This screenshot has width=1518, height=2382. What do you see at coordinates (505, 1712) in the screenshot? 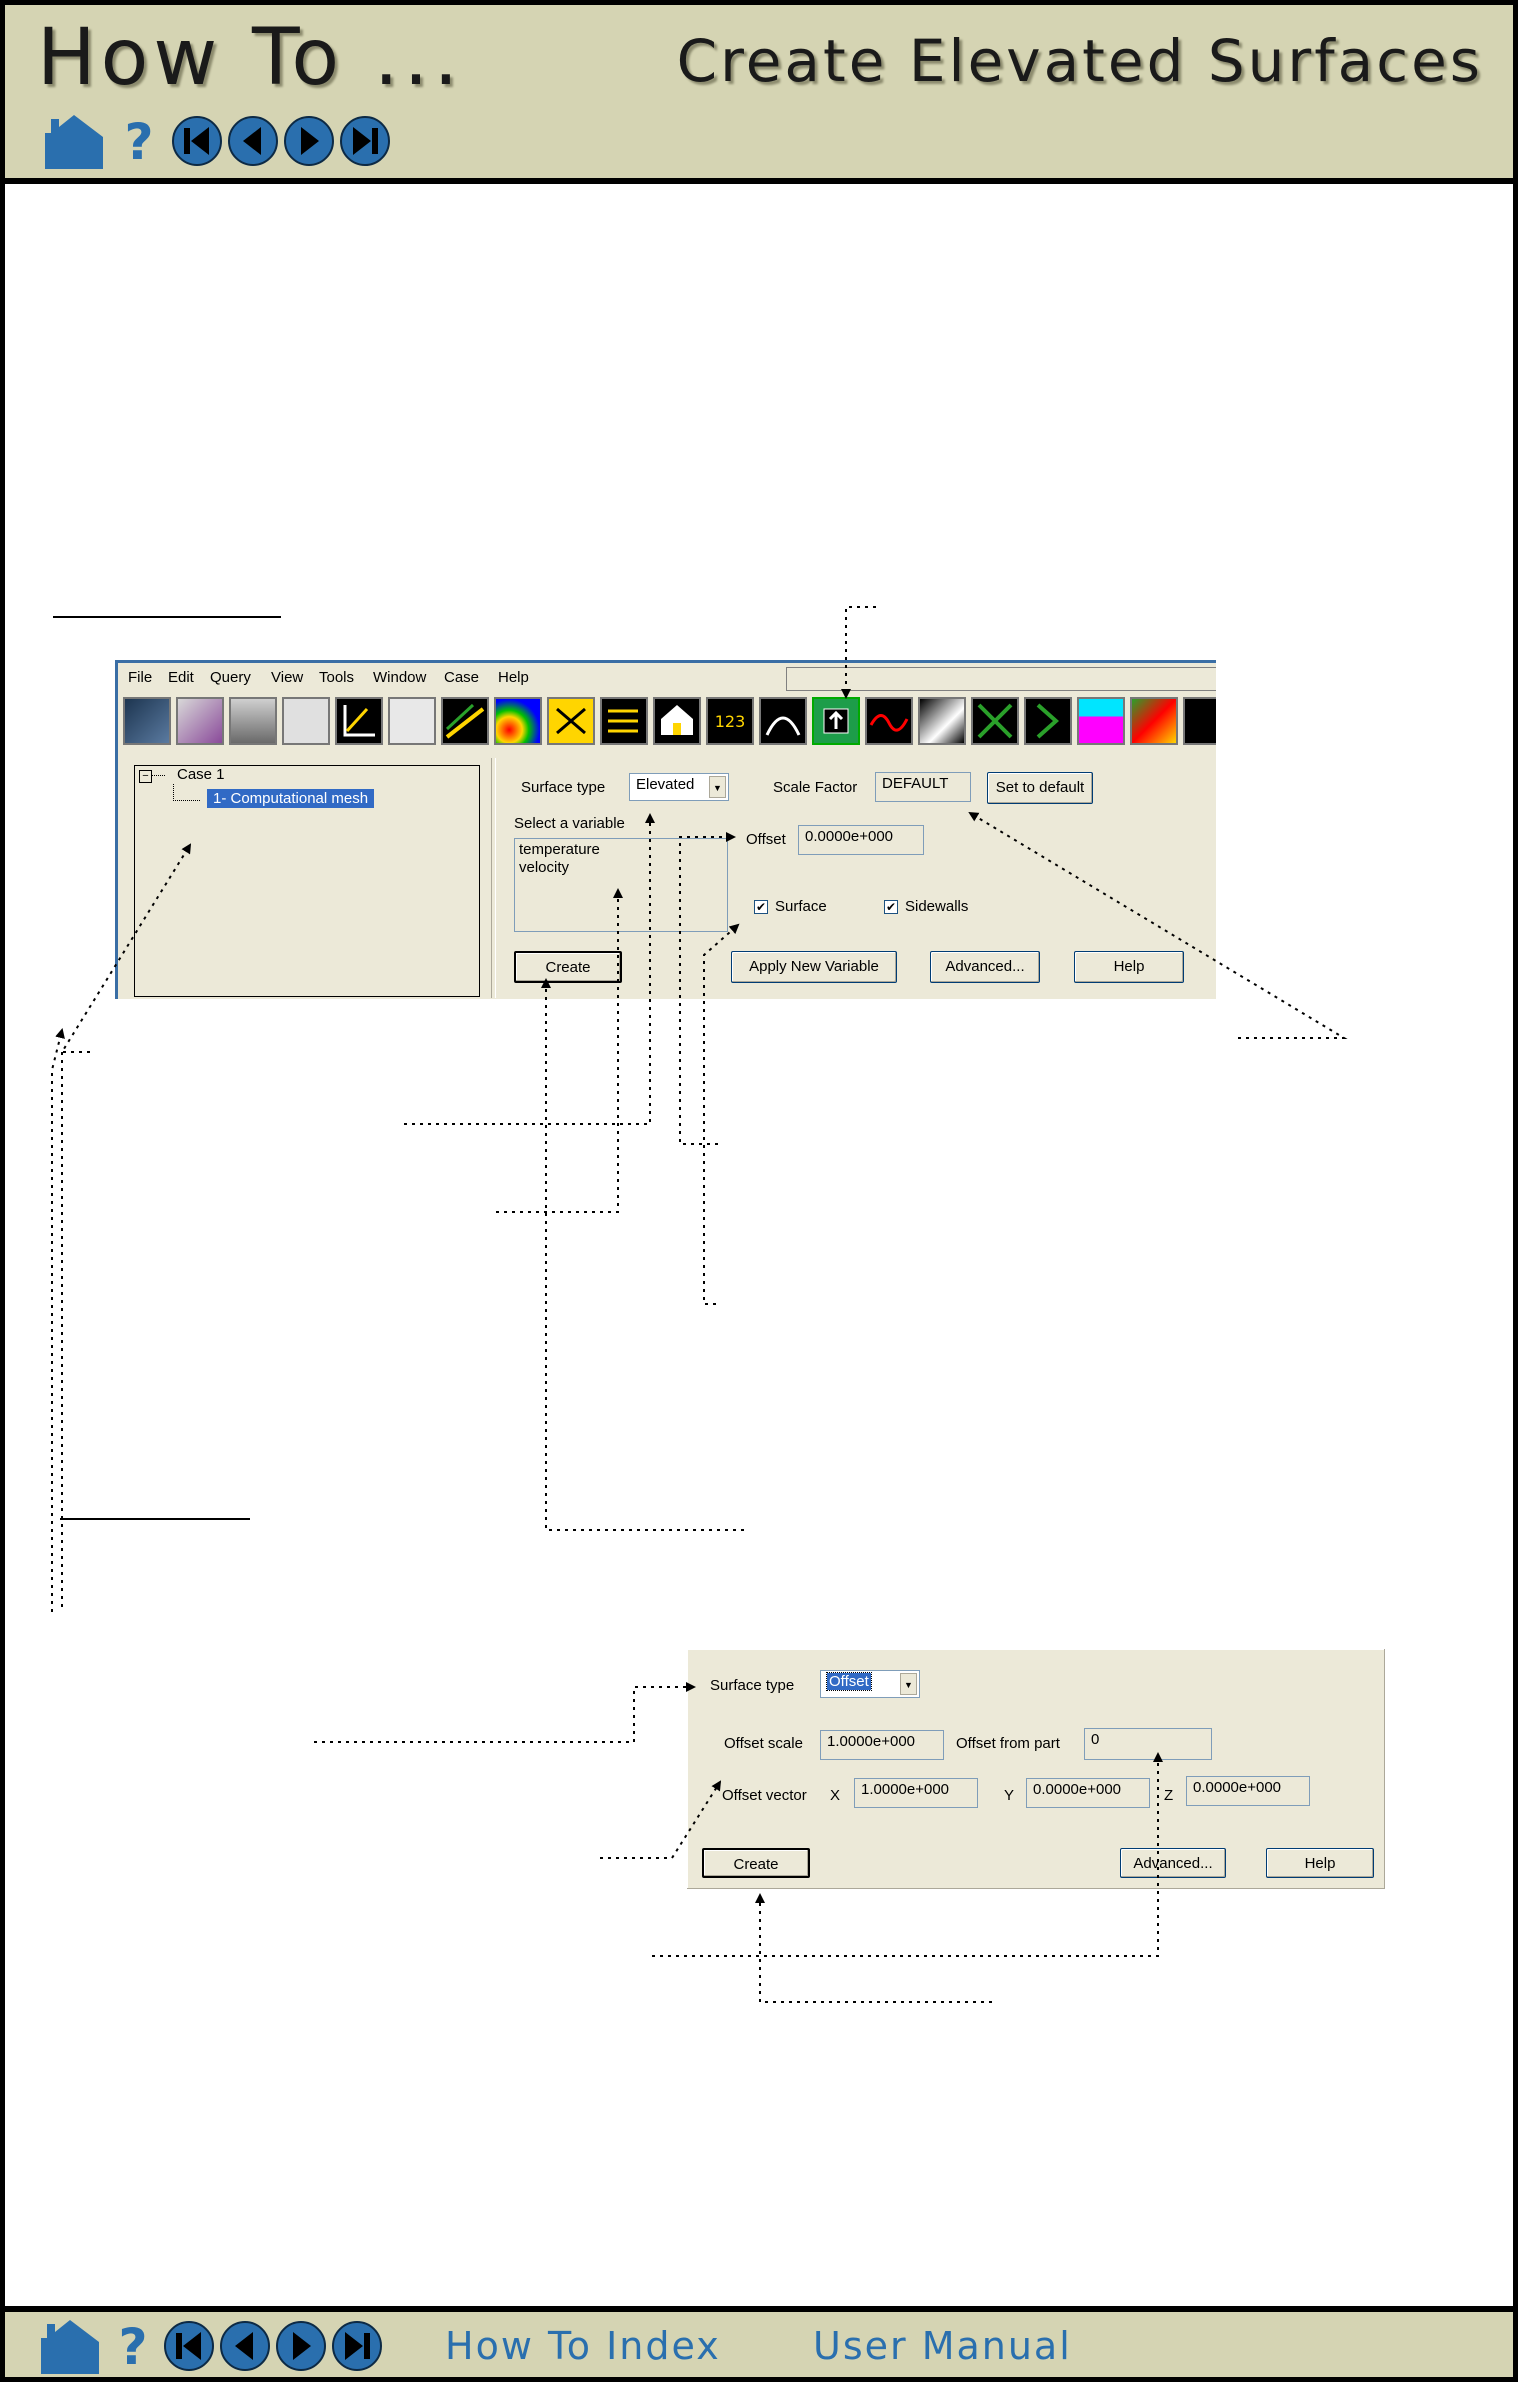
I see `callout-offset-surface-type` at bounding box center [505, 1712].